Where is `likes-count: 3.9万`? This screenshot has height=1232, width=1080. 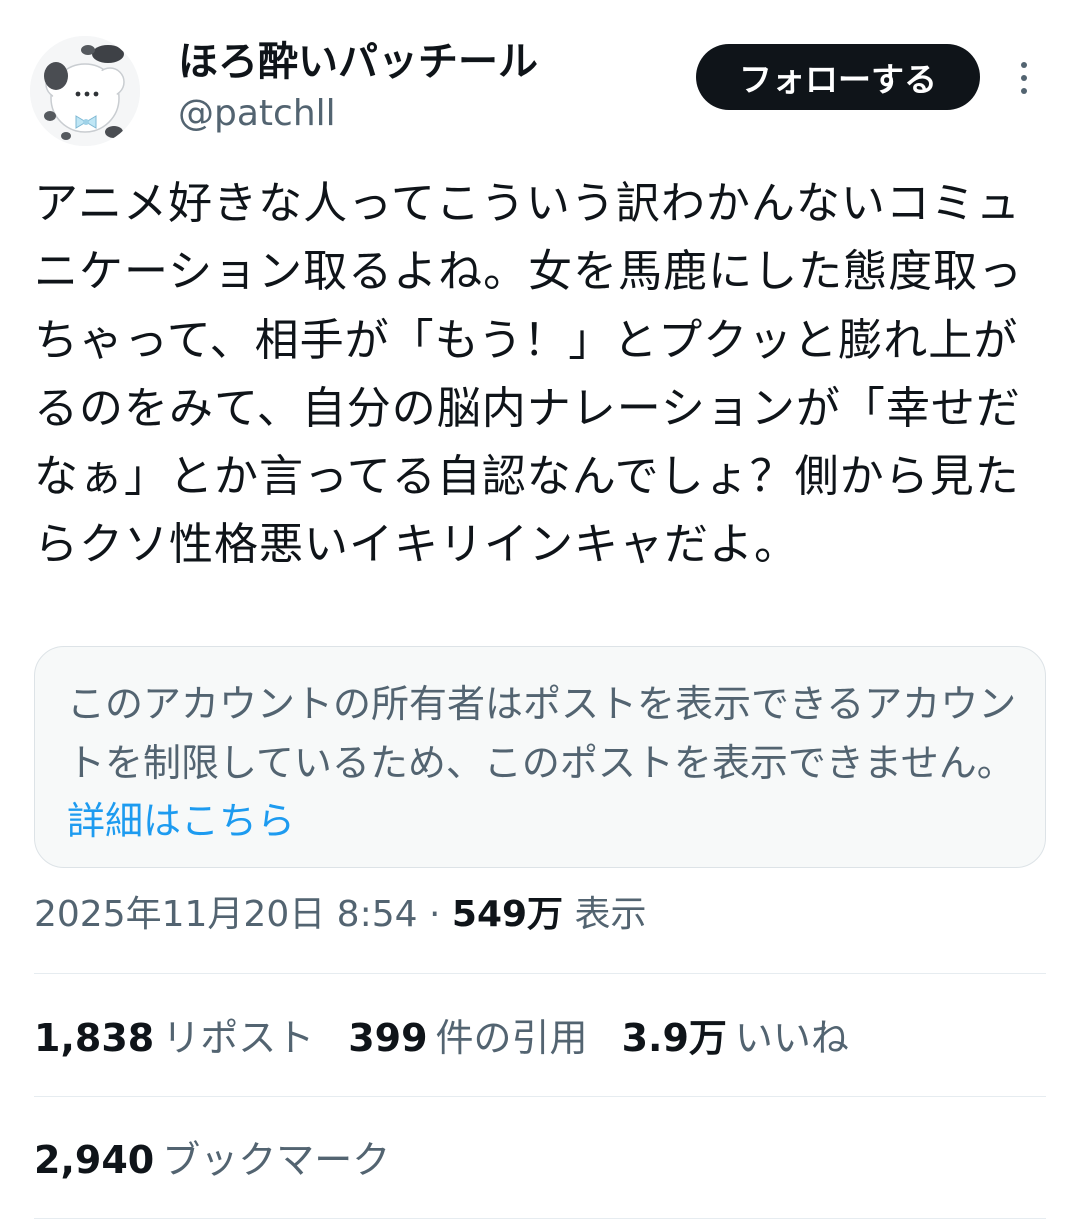 likes-count: 3.9万 is located at coordinates (674, 1038).